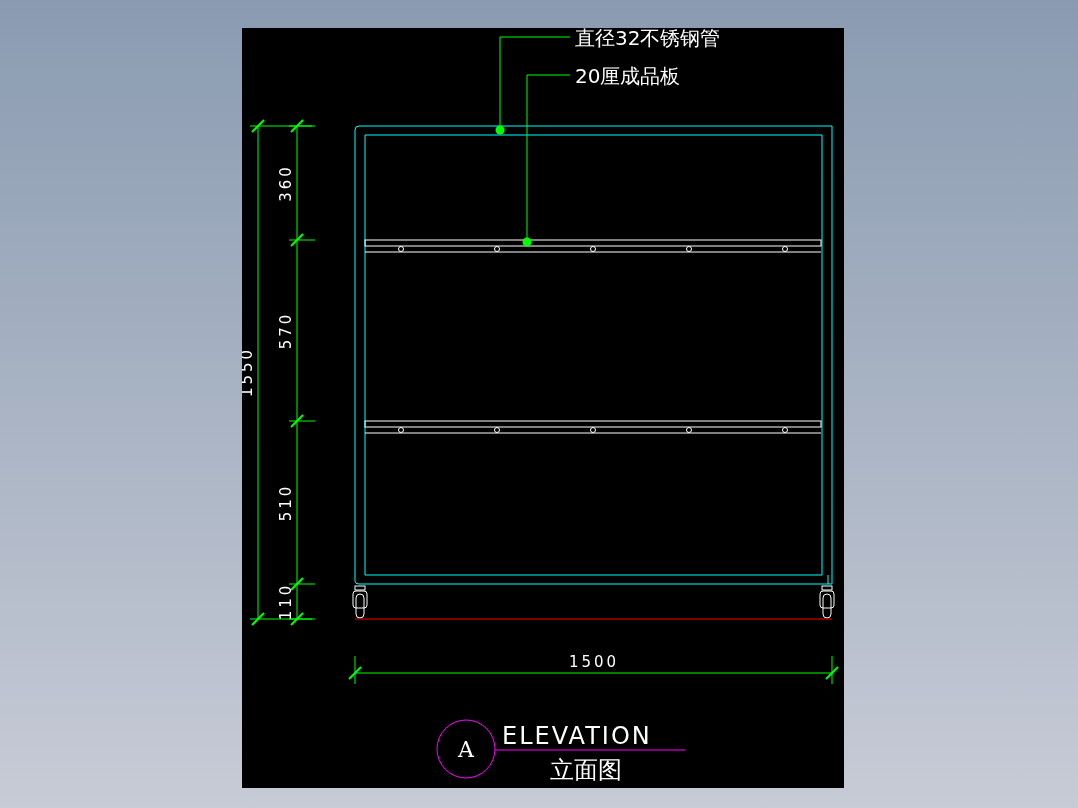  I want to click on view-marker-letter: A, so click(466, 749).